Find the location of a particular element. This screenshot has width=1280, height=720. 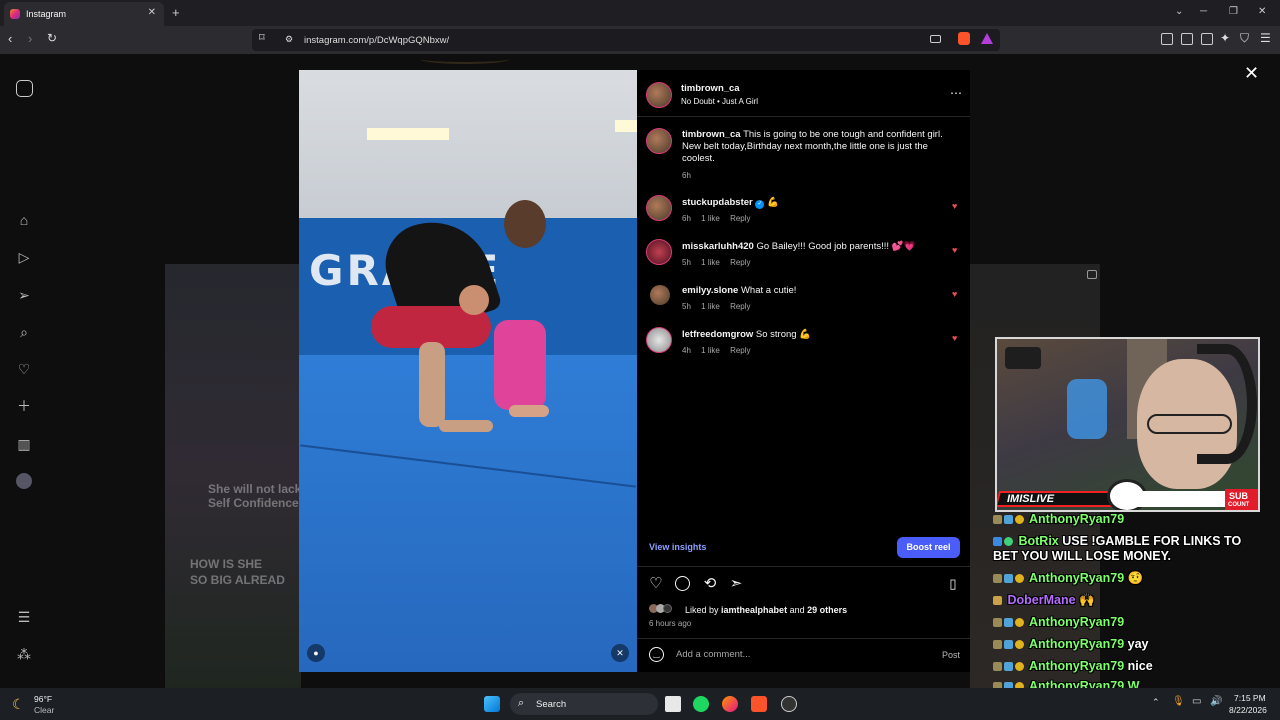

reels-icon: ▷ is located at coordinates (24, 257).